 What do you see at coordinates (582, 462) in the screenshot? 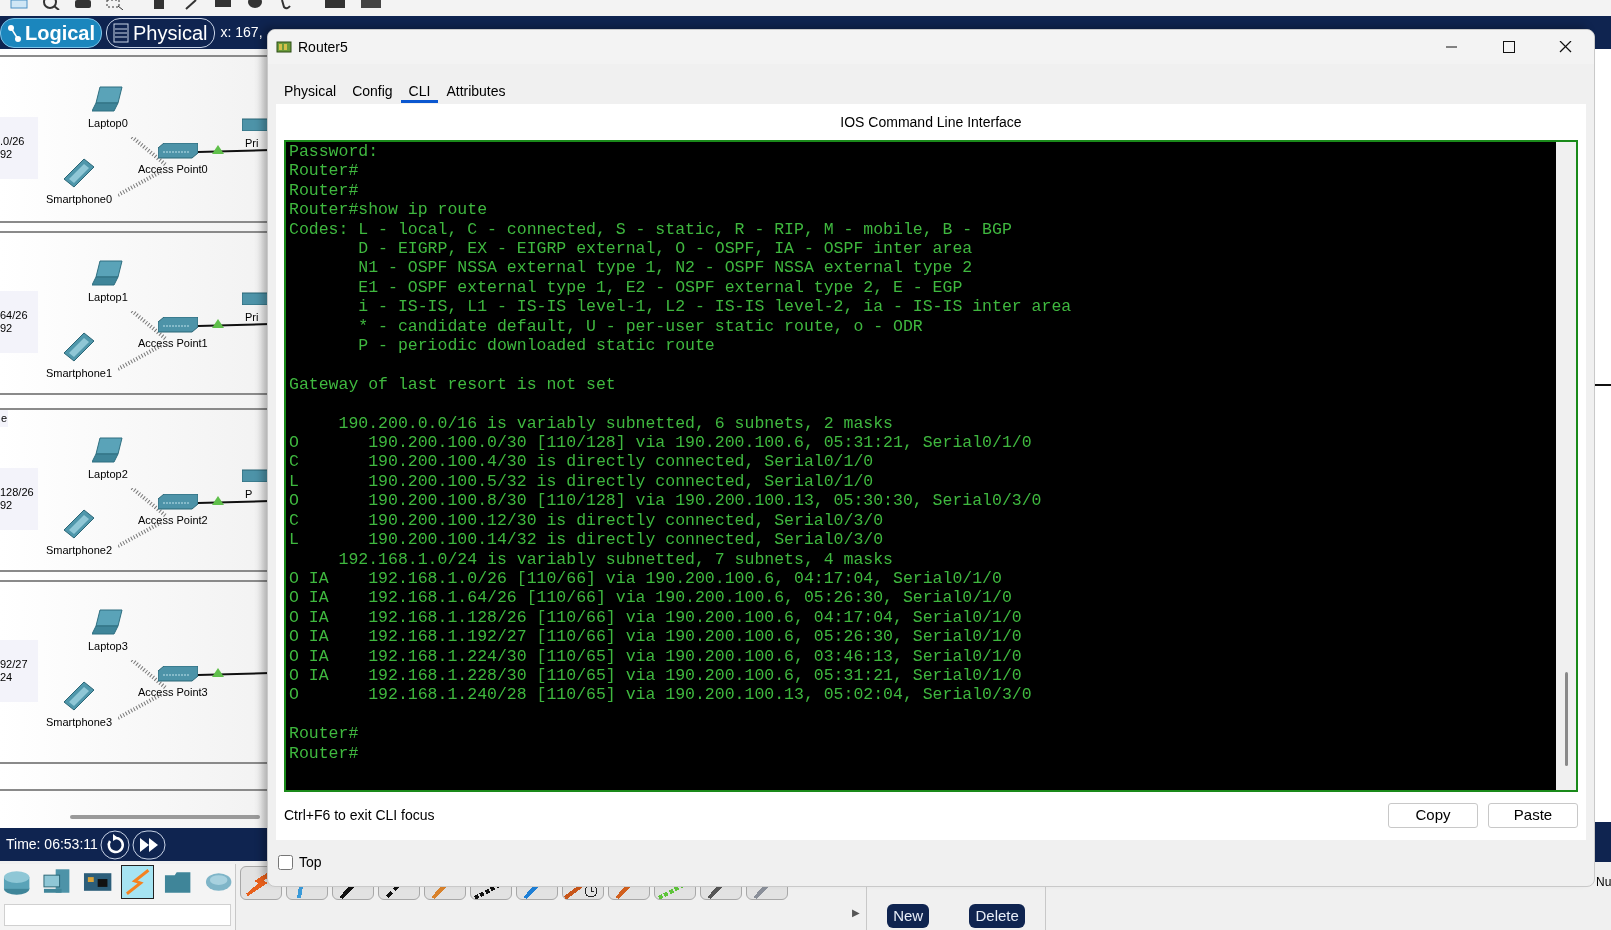
I see `cli-line: C 190.200.100.4/30 is directly connected, Serial0/1/0` at bounding box center [582, 462].